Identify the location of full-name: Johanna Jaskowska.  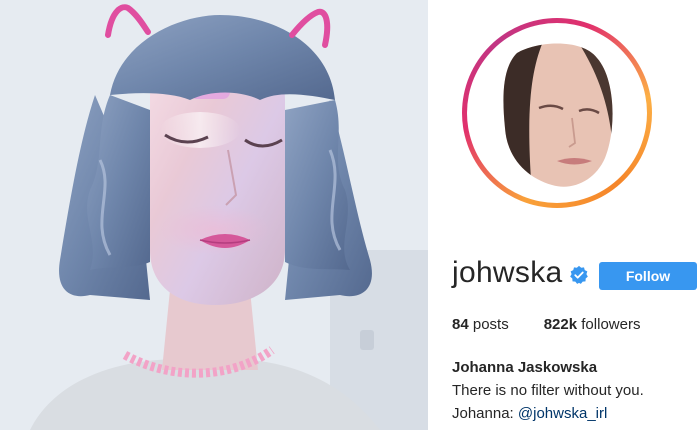
(525, 367).